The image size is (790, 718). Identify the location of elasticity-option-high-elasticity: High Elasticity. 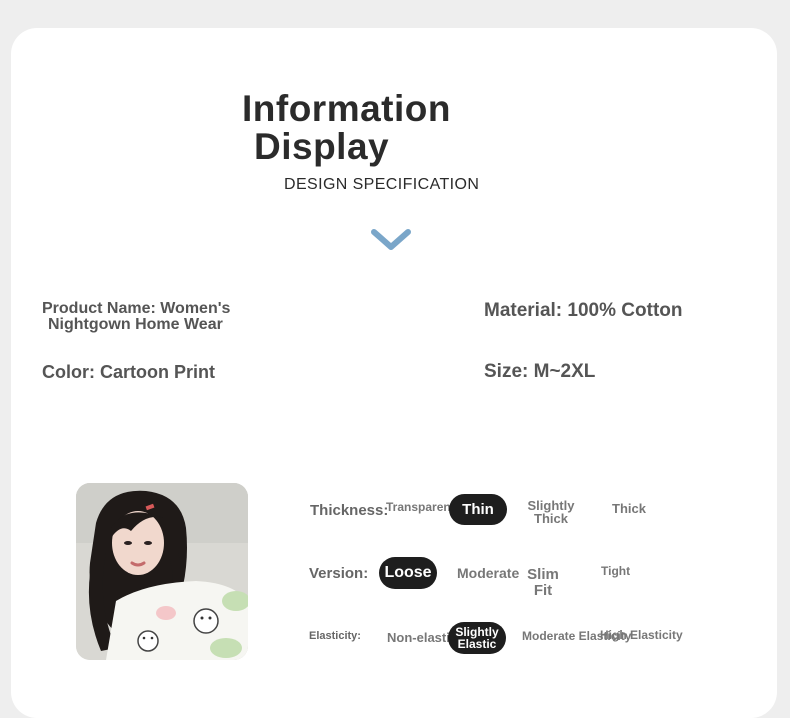
(641, 635).